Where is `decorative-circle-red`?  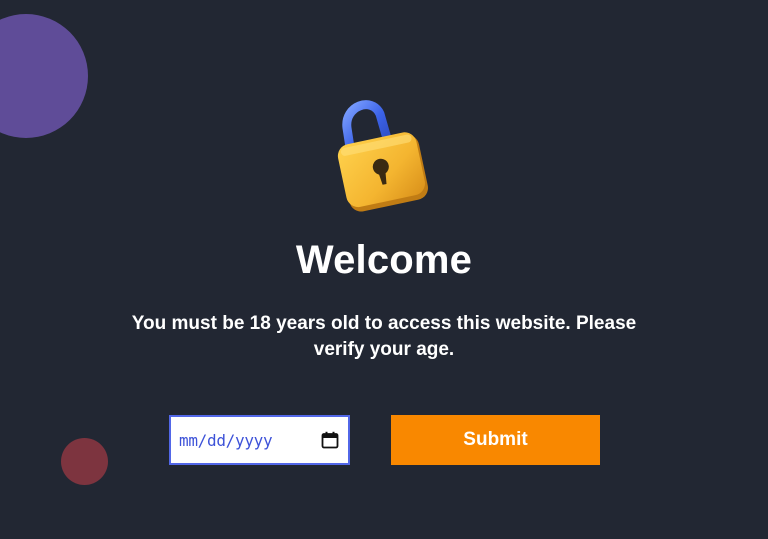
decorative-circle-red is located at coordinates (84, 461).